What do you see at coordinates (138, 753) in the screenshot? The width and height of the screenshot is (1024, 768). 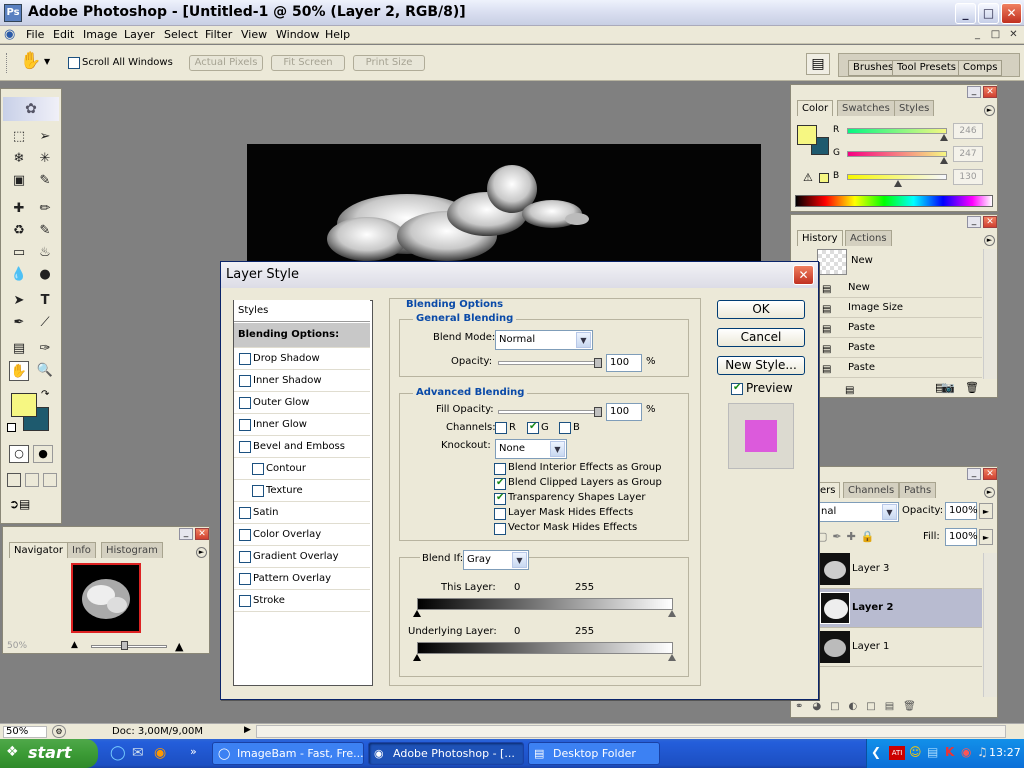 I see `outlook-quicklaunch-icon: ✉` at bounding box center [138, 753].